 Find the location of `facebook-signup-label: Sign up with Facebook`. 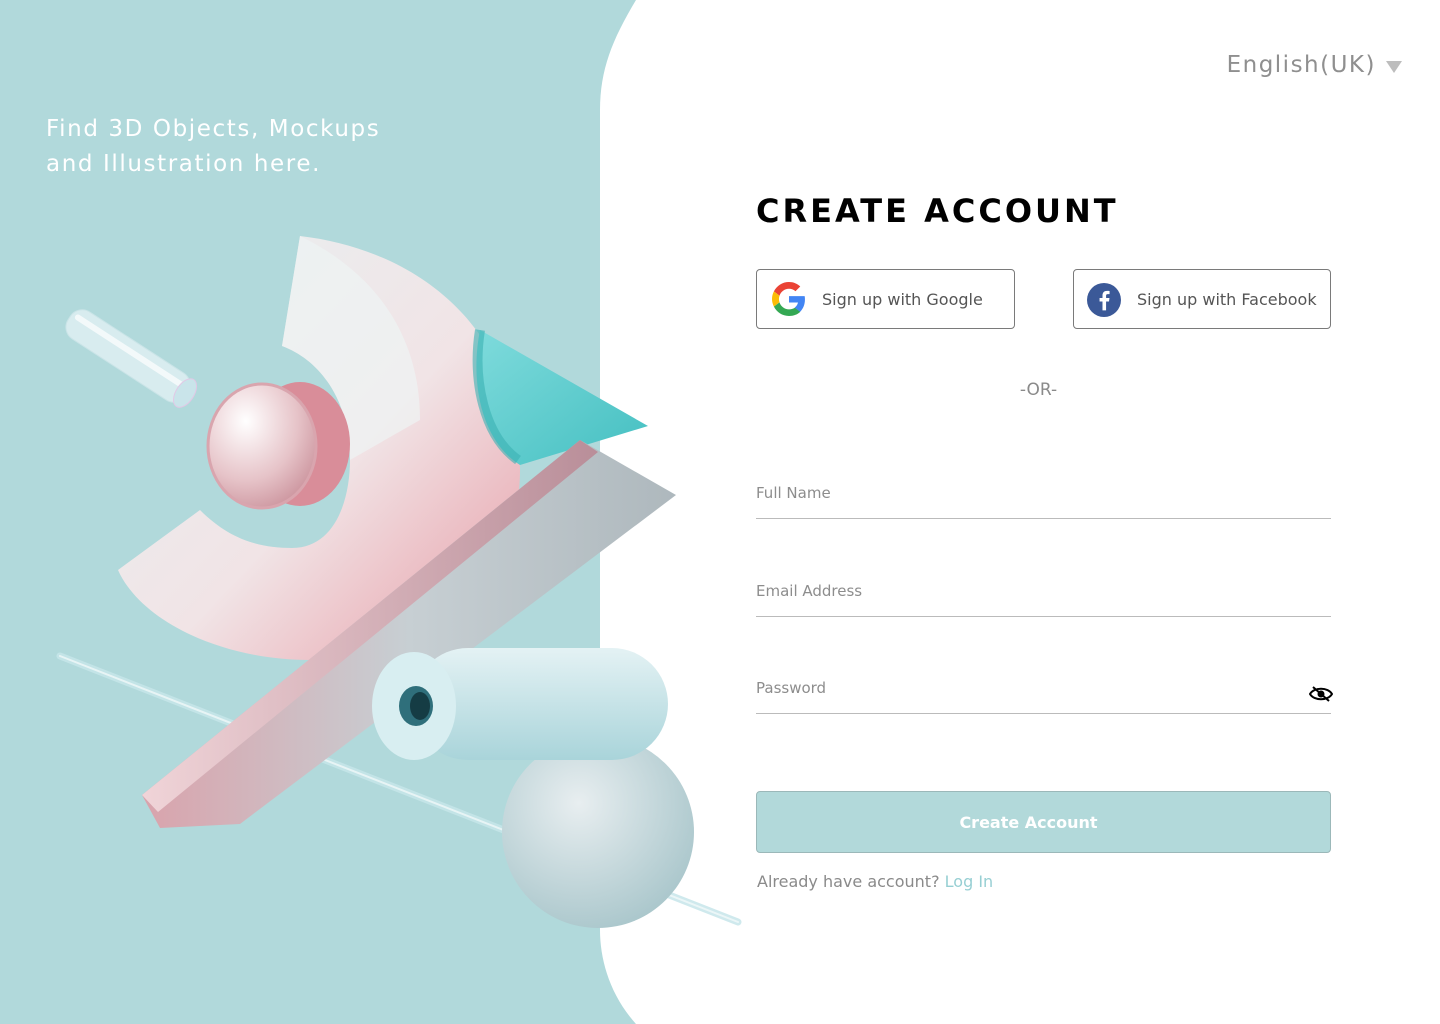

facebook-signup-label: Sign up with Facebook is located at coordinates (1227, 299).